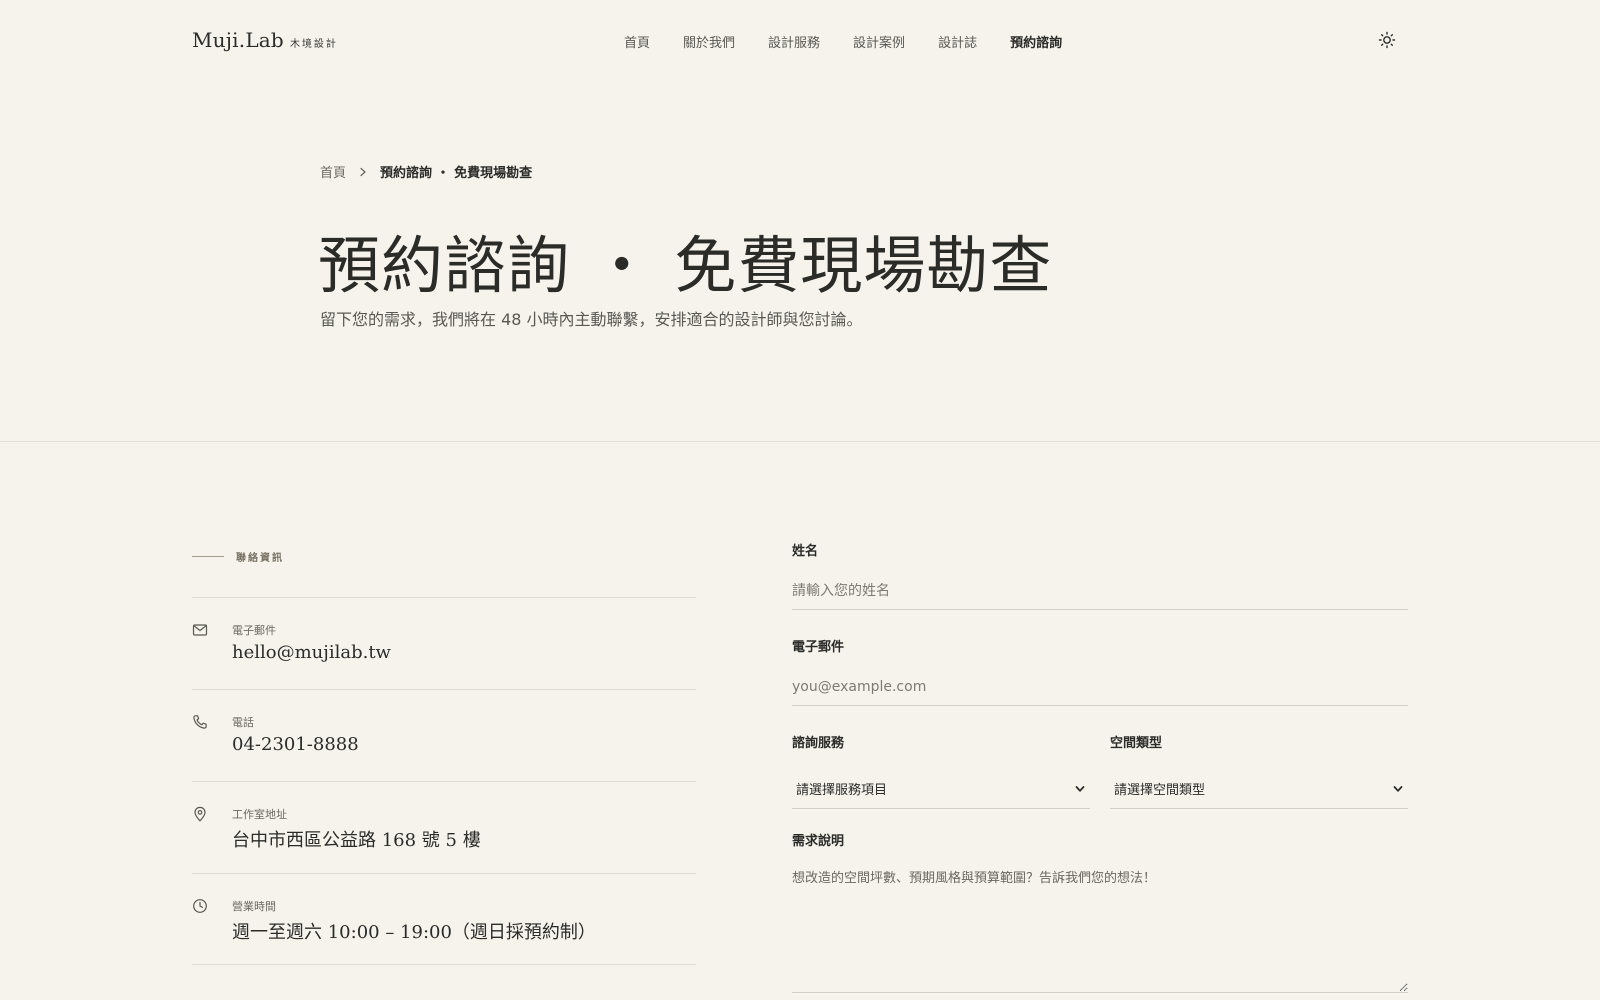 Image resolution: width=1600 pixels, height=1000 pixels. Describe the element at coordinates (1100, 596) in the screenshot. I see `name-input` at that location.